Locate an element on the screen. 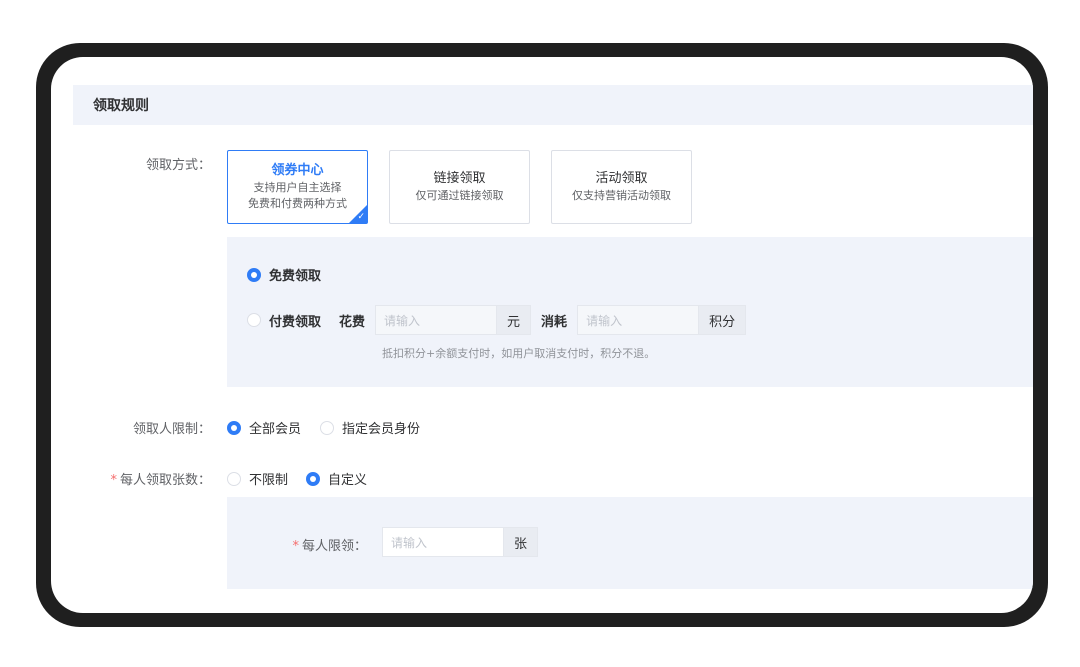  limit-label: * 每人限领： is located at coordinates (317, 544).